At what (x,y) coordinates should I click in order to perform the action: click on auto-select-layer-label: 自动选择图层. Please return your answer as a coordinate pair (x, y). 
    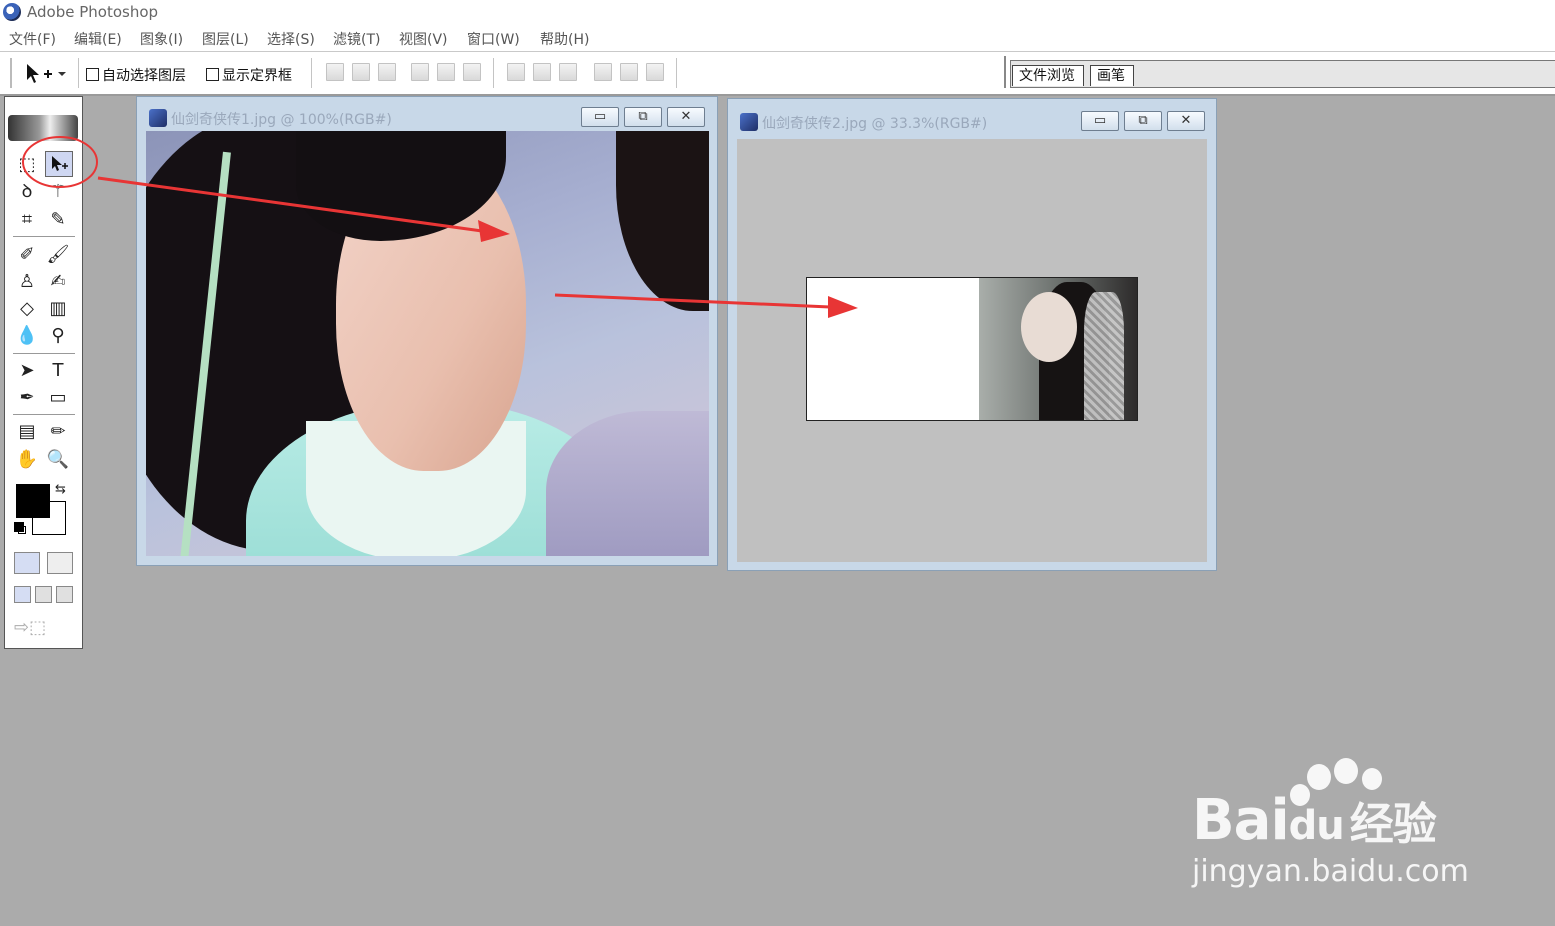
    Looking at the image, I should click on (144, 76).